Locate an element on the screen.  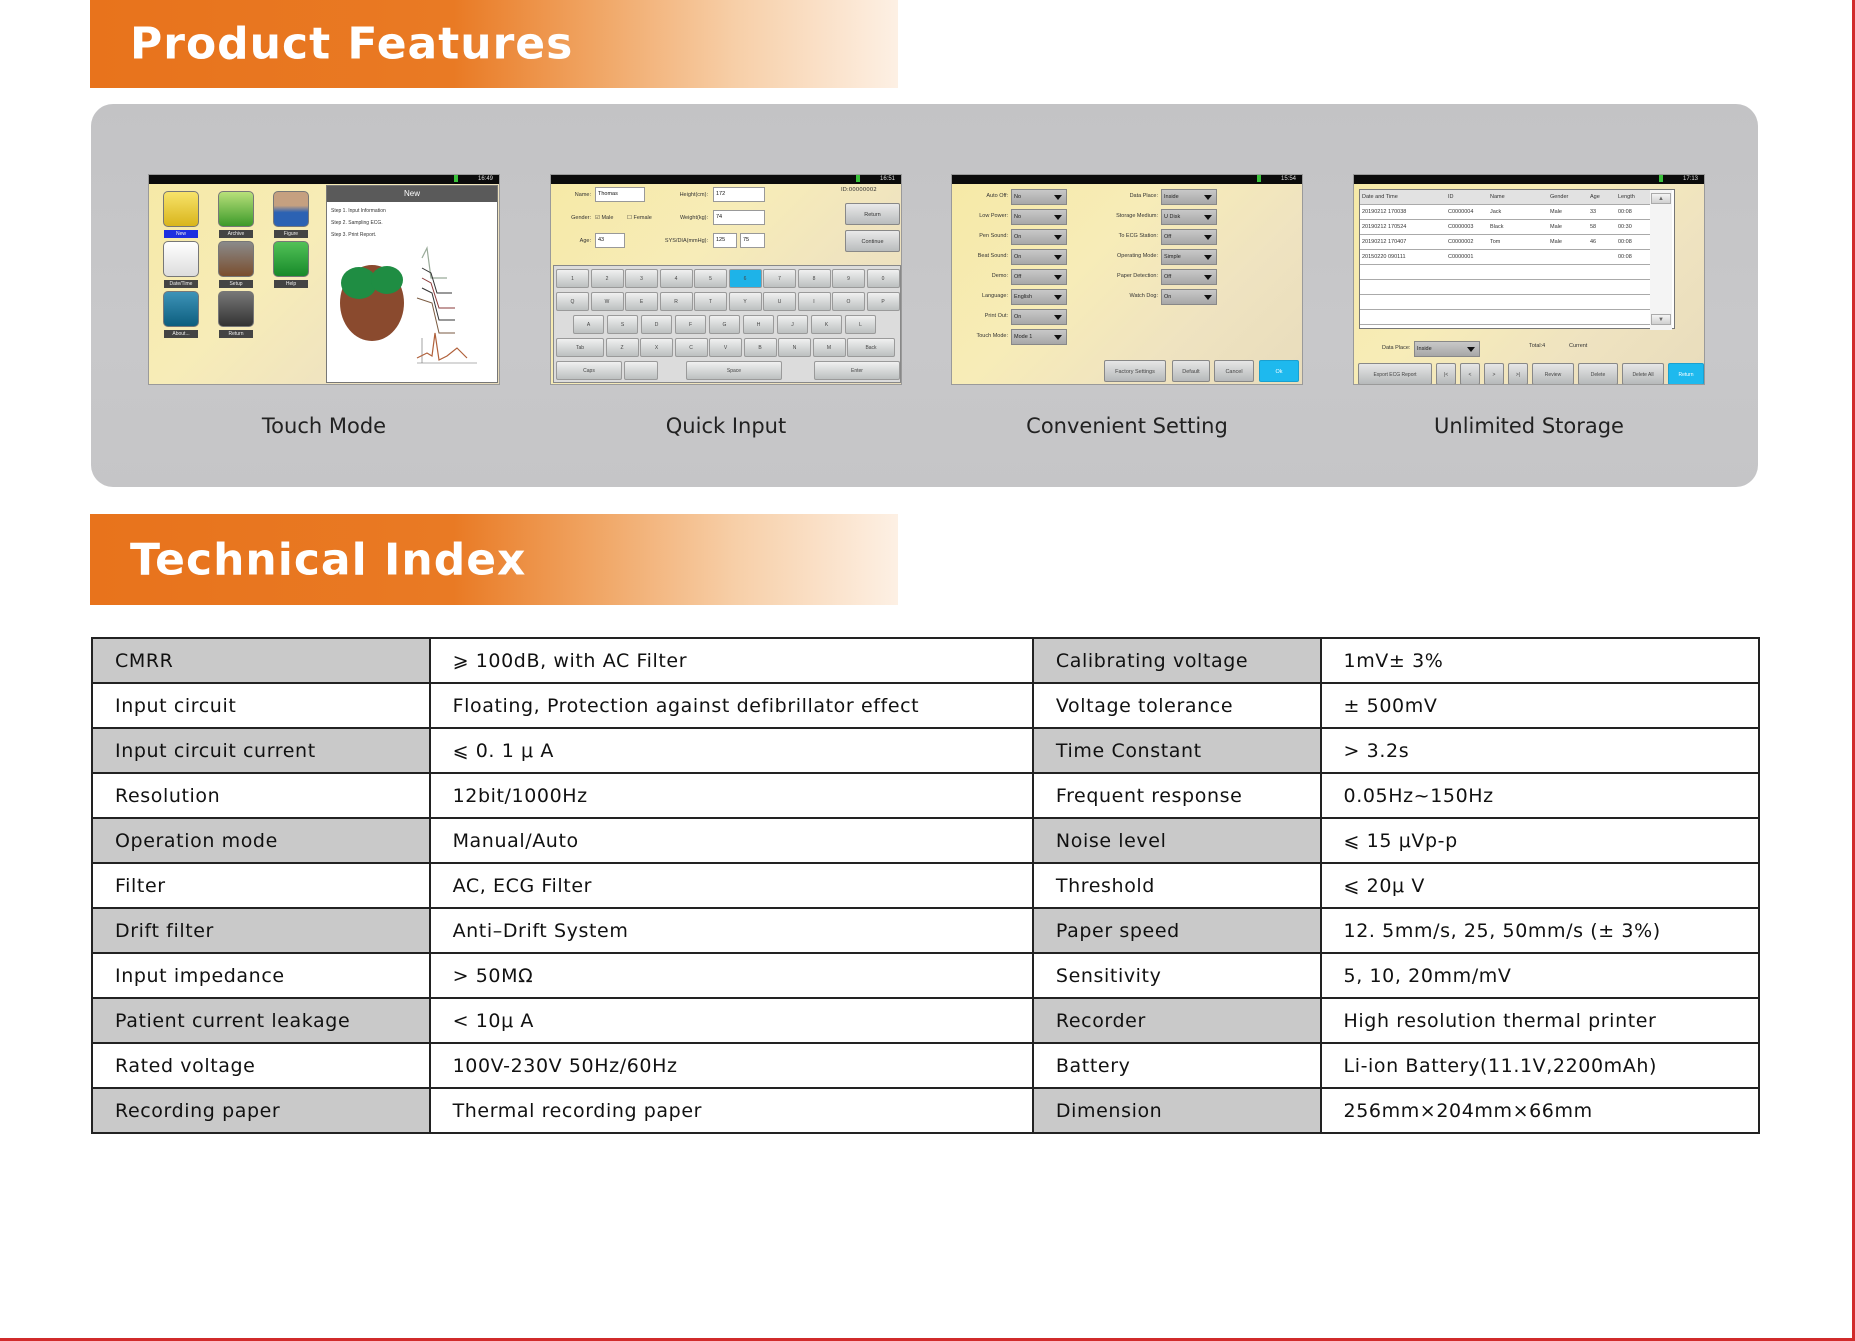
delete-all-button: Delete All is located at coordinates (1643, 373).